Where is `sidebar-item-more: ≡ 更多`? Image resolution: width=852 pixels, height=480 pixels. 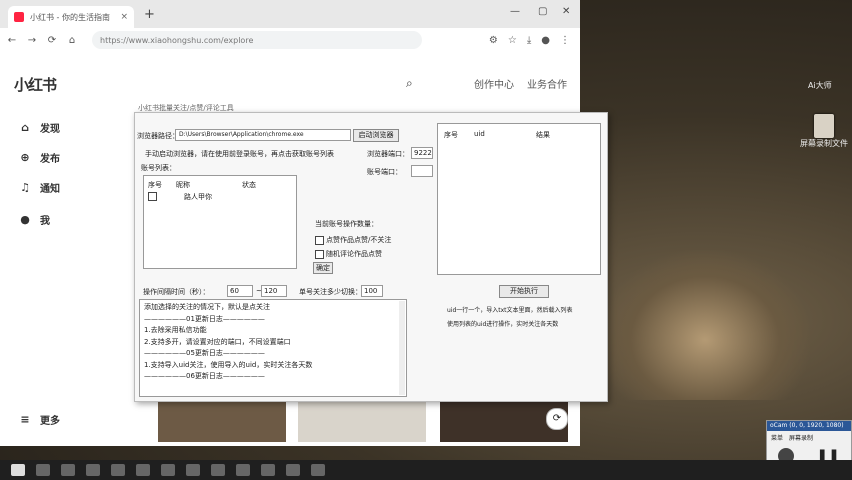 sidebar-item-more: ≡ 更多 is located at coordinates (39, 419).